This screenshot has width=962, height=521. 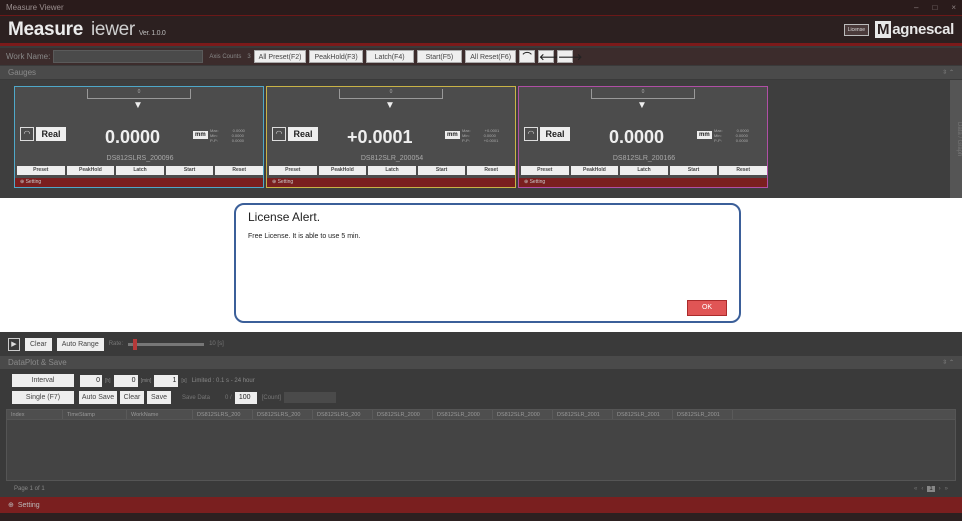 What do you see at coordinates (43, 380) in the screenshot?
I see `interval-button: Interval` at bounding box center [43, 380].